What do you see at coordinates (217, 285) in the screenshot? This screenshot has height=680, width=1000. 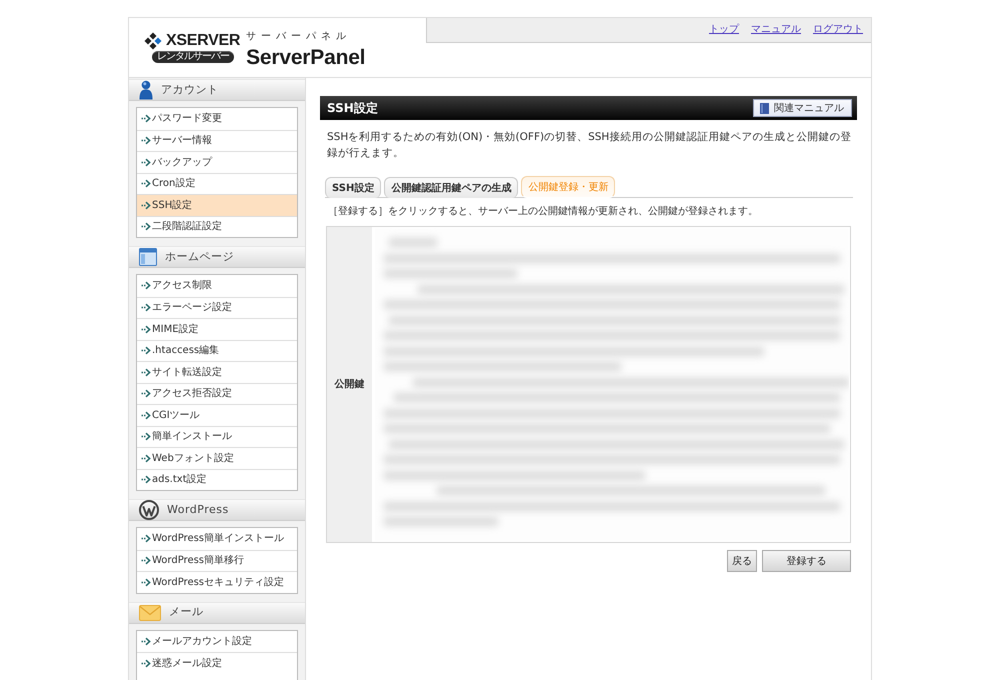 I see `menu-item: アクセス制限` at bounding box center [217, 285].